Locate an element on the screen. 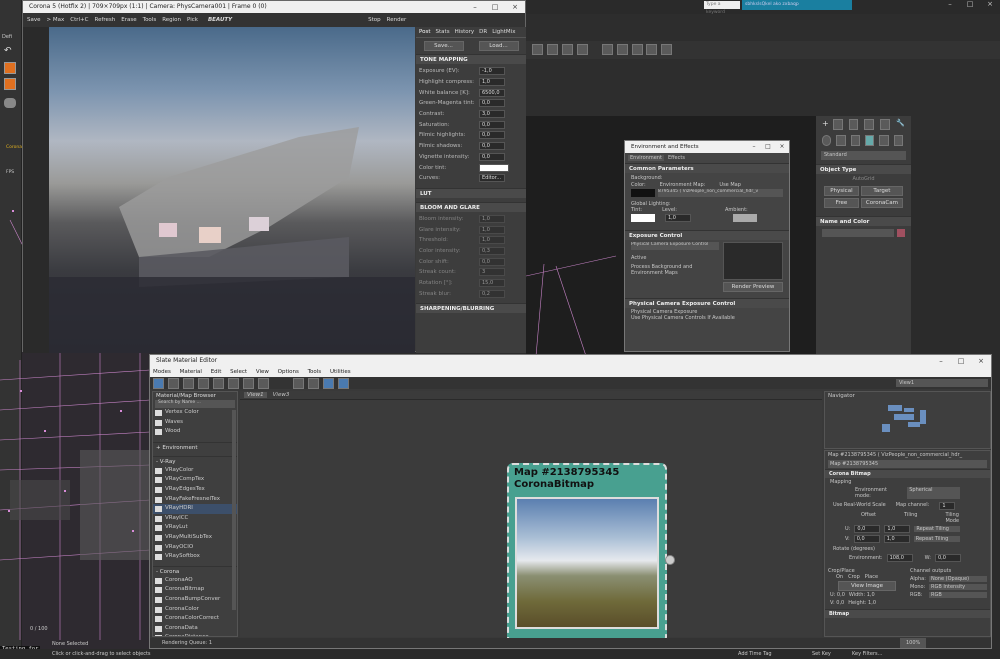  delete-icon is located at coordinates (218, 383).